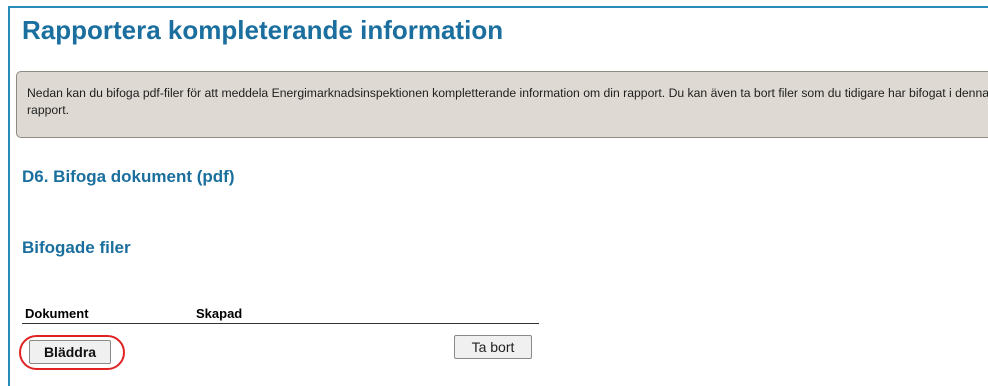 The image size is (988, 386). What do you see at coordinates (76, 247) in the screenshot?
I see `attached-files-heading: Bifogade filer` at bounding box center [76, 247].